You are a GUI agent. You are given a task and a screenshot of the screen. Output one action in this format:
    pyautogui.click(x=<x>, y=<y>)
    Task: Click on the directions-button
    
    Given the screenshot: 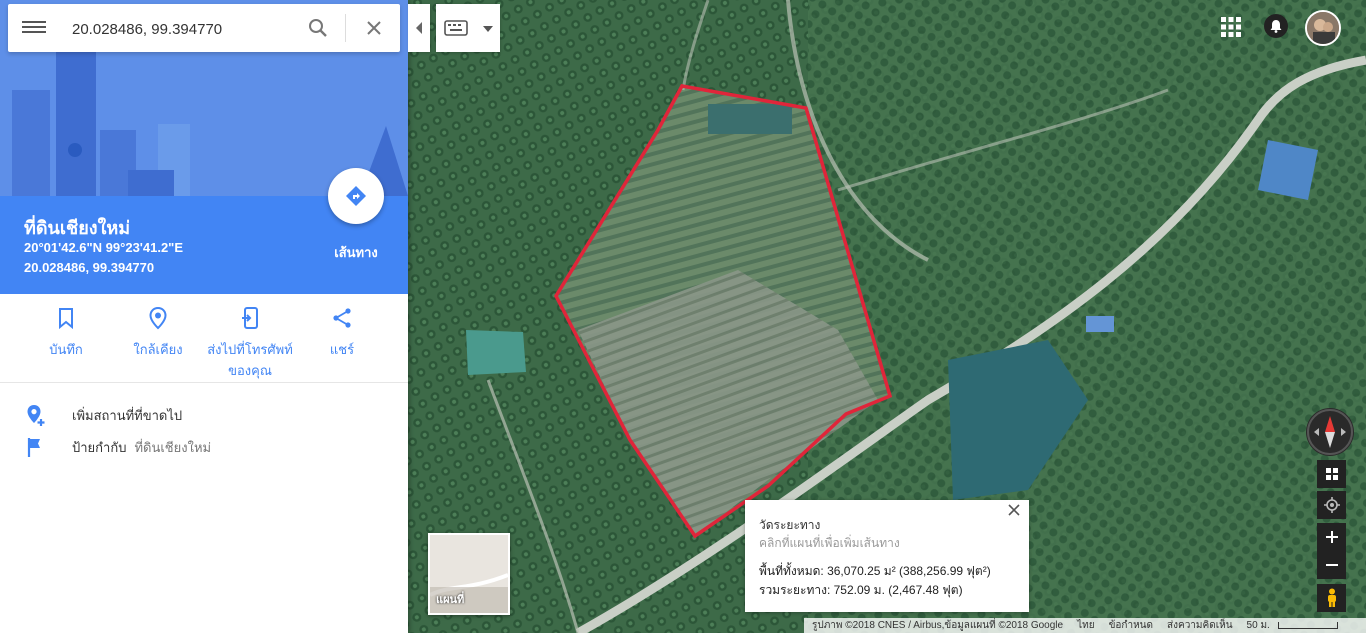 What is the action you would take?
    pyautogui.click(x=356, y=196)
    